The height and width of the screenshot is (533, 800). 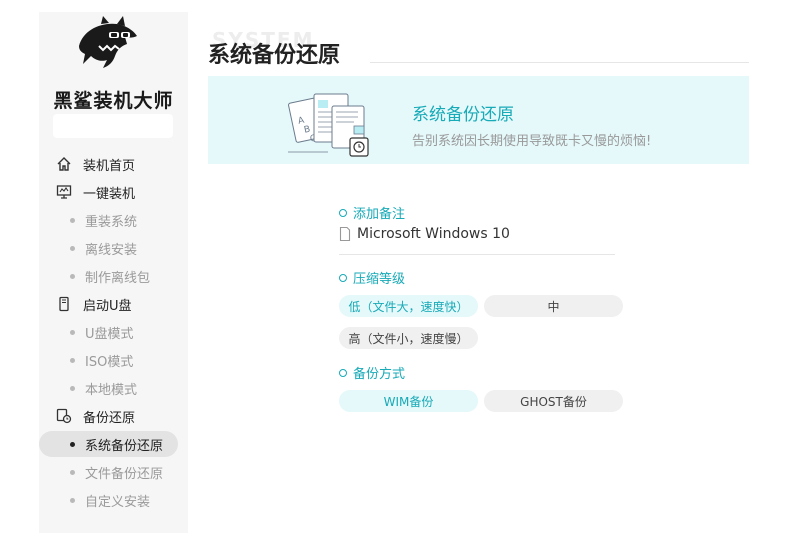 What do you see at coordinates (118, 502) in the screenshot?
I see `sidebar-item-label: 自定义安装` at bounding box center [118, 502].